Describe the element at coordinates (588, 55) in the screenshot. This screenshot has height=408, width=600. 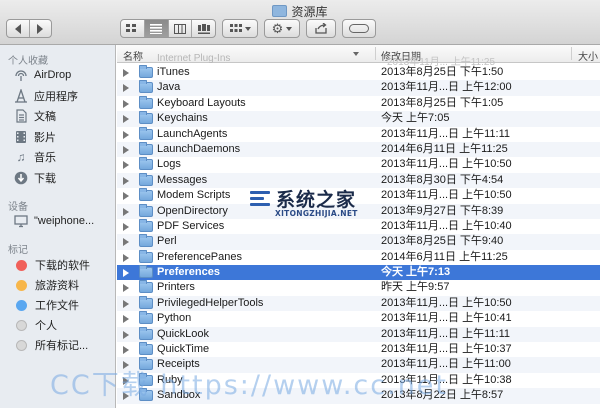
I see `column-header-size: 大小` at that location.